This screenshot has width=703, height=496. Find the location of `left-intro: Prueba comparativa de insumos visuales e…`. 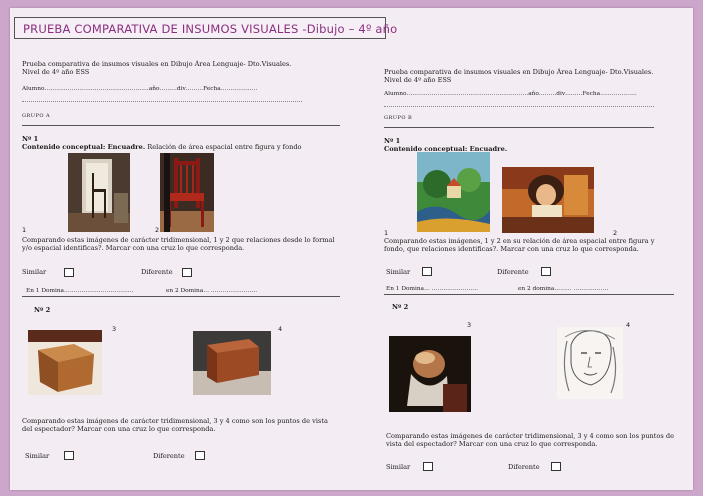

left-intro: Prueba comparativa de insumos visuales e… is located at coordinates (157, 64).